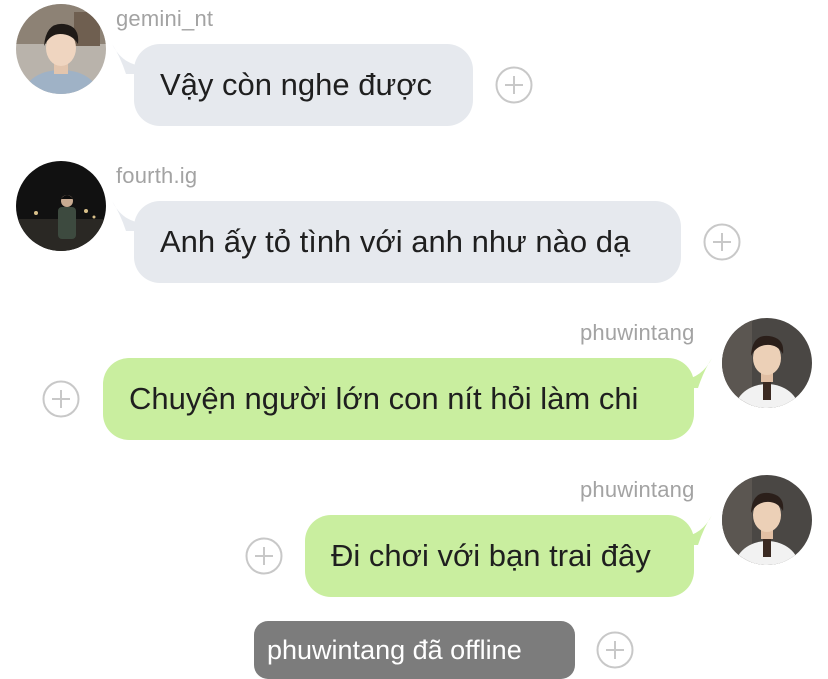 Image resolution: width=828 pixels, height=679 pixels. I want to click on message-bubble: Đi chơi với bạn trai đây, so click(499, 556).